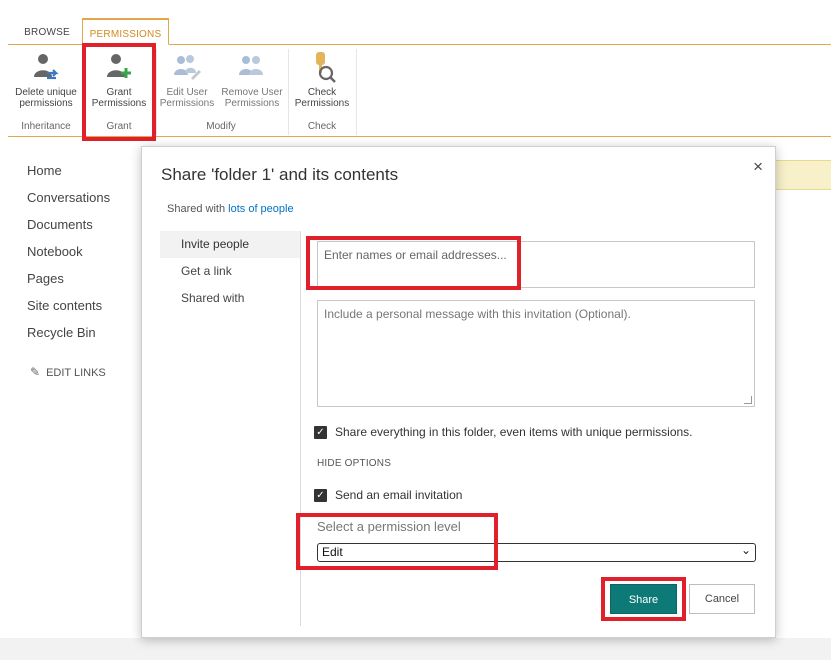 The height and width of the screenshot is (660, 831). I want to click on highlight-grant-button, so click(119, 92).